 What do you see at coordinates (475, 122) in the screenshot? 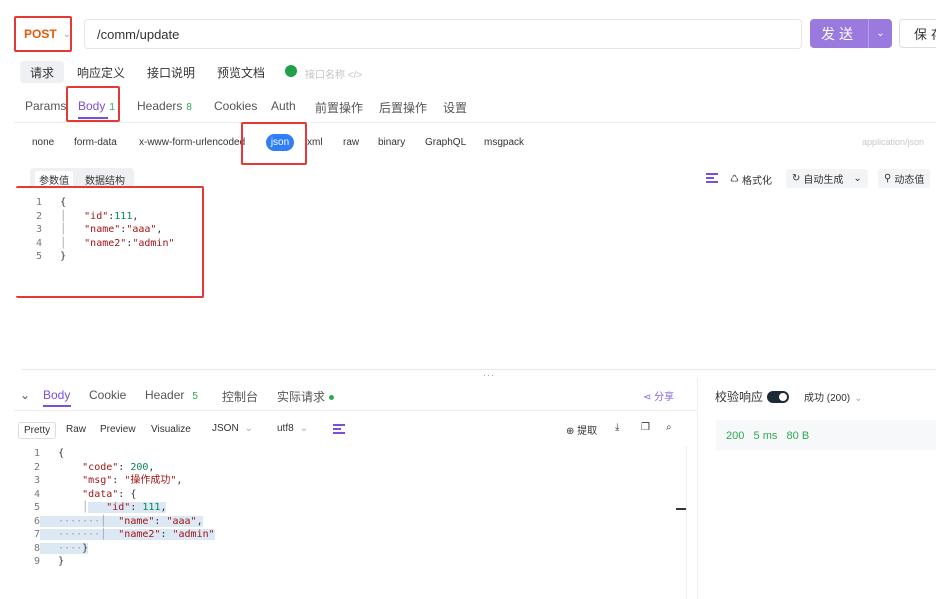
I see `divider` at bounding box center [475, 122].